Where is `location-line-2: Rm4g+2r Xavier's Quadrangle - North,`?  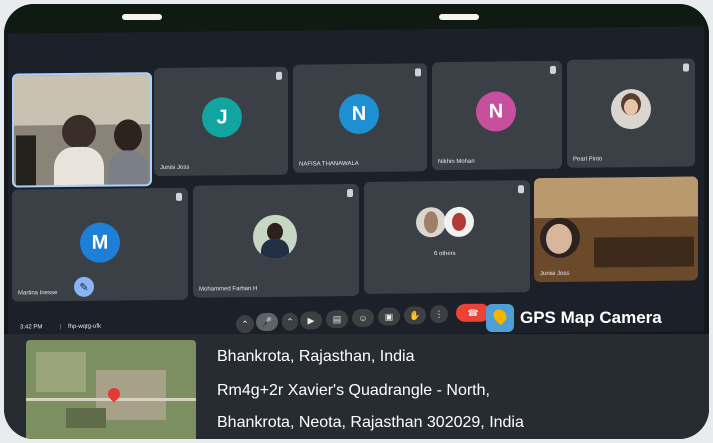
location-line-2: Rm4g+2r Xavier's Quadrangle - North, is located at coordinates (353, 390).